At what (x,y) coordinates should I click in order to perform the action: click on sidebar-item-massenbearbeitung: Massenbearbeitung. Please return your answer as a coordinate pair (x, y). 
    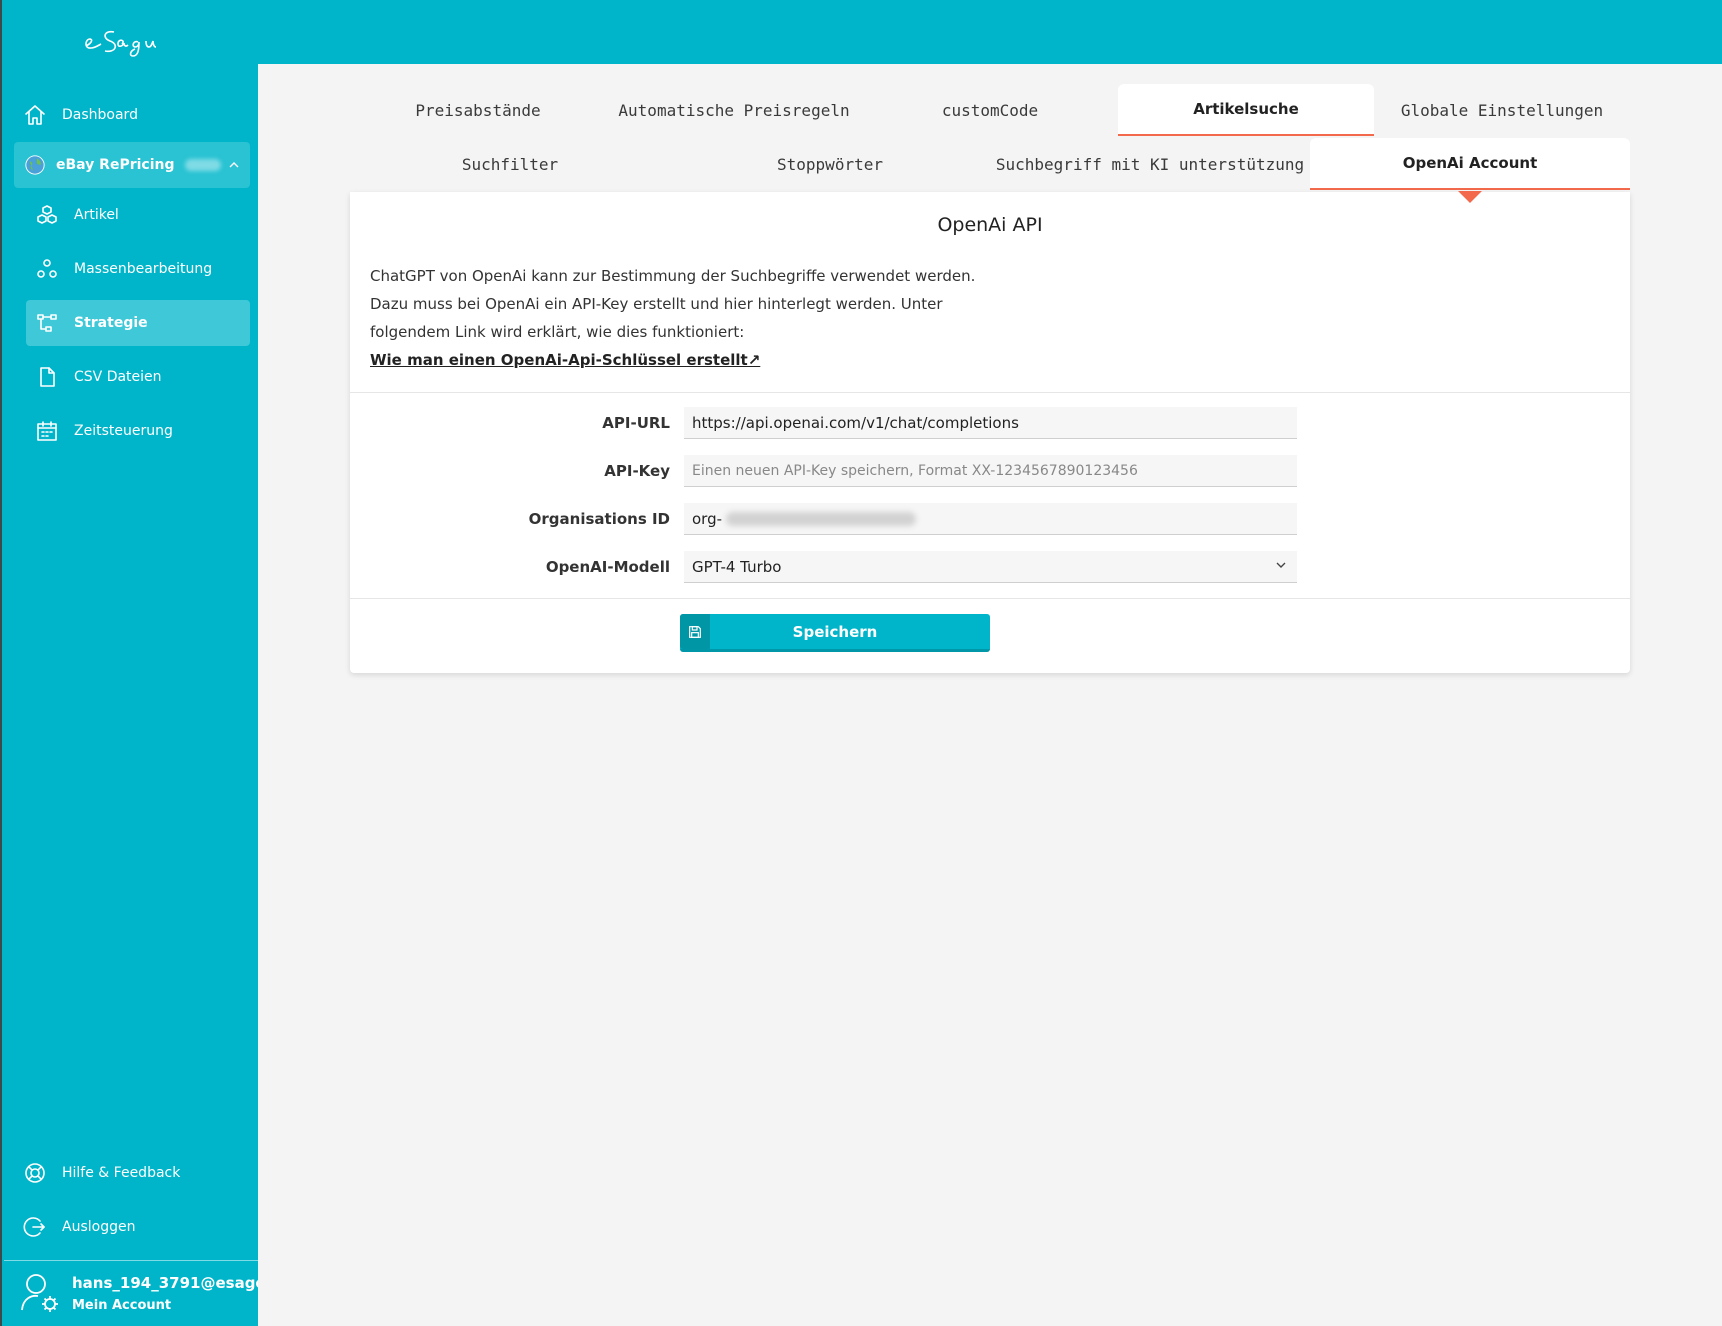
    Looking at the image, I should click on (123, 269).